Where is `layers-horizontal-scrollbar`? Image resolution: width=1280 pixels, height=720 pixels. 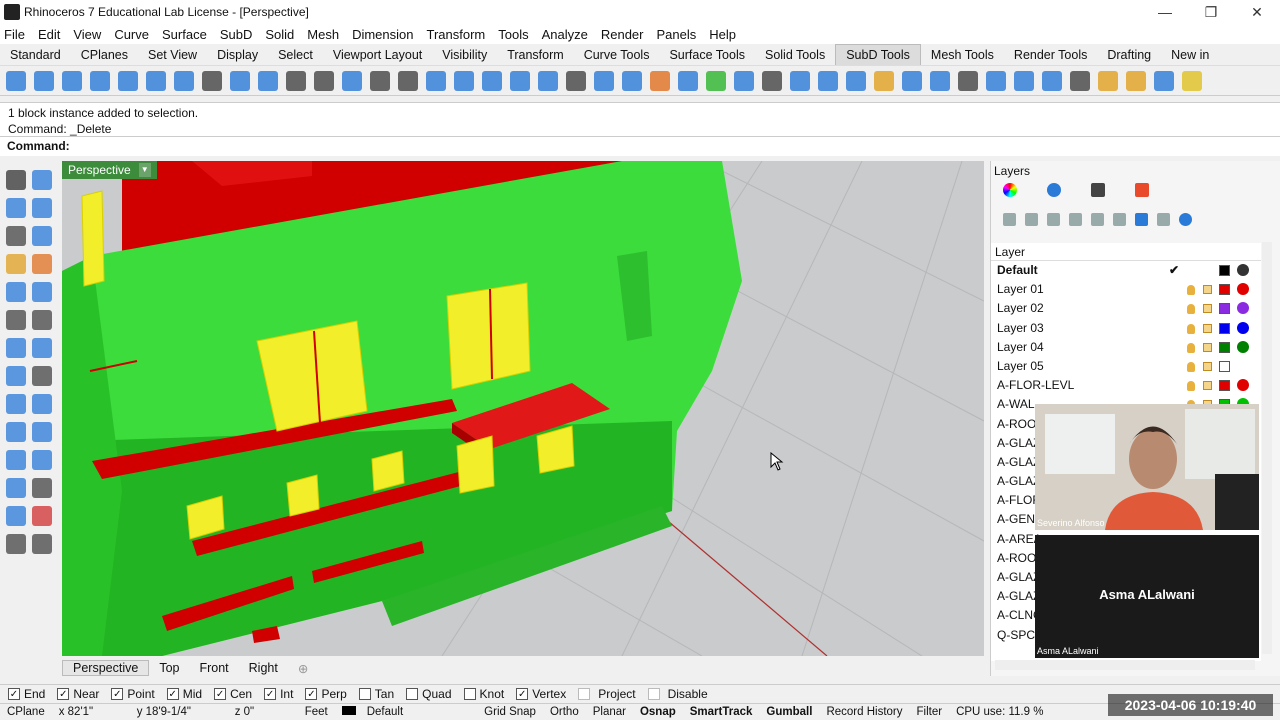
layers-horizontal-scrollbar is located at coordinates (1125, 665).